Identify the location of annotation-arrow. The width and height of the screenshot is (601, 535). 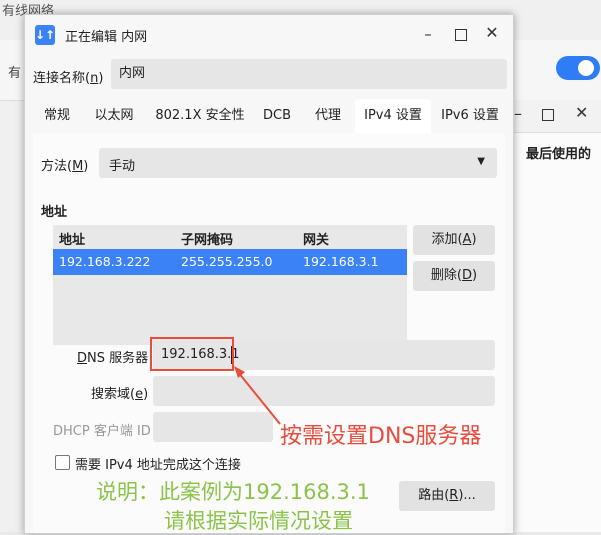
(257, 395).